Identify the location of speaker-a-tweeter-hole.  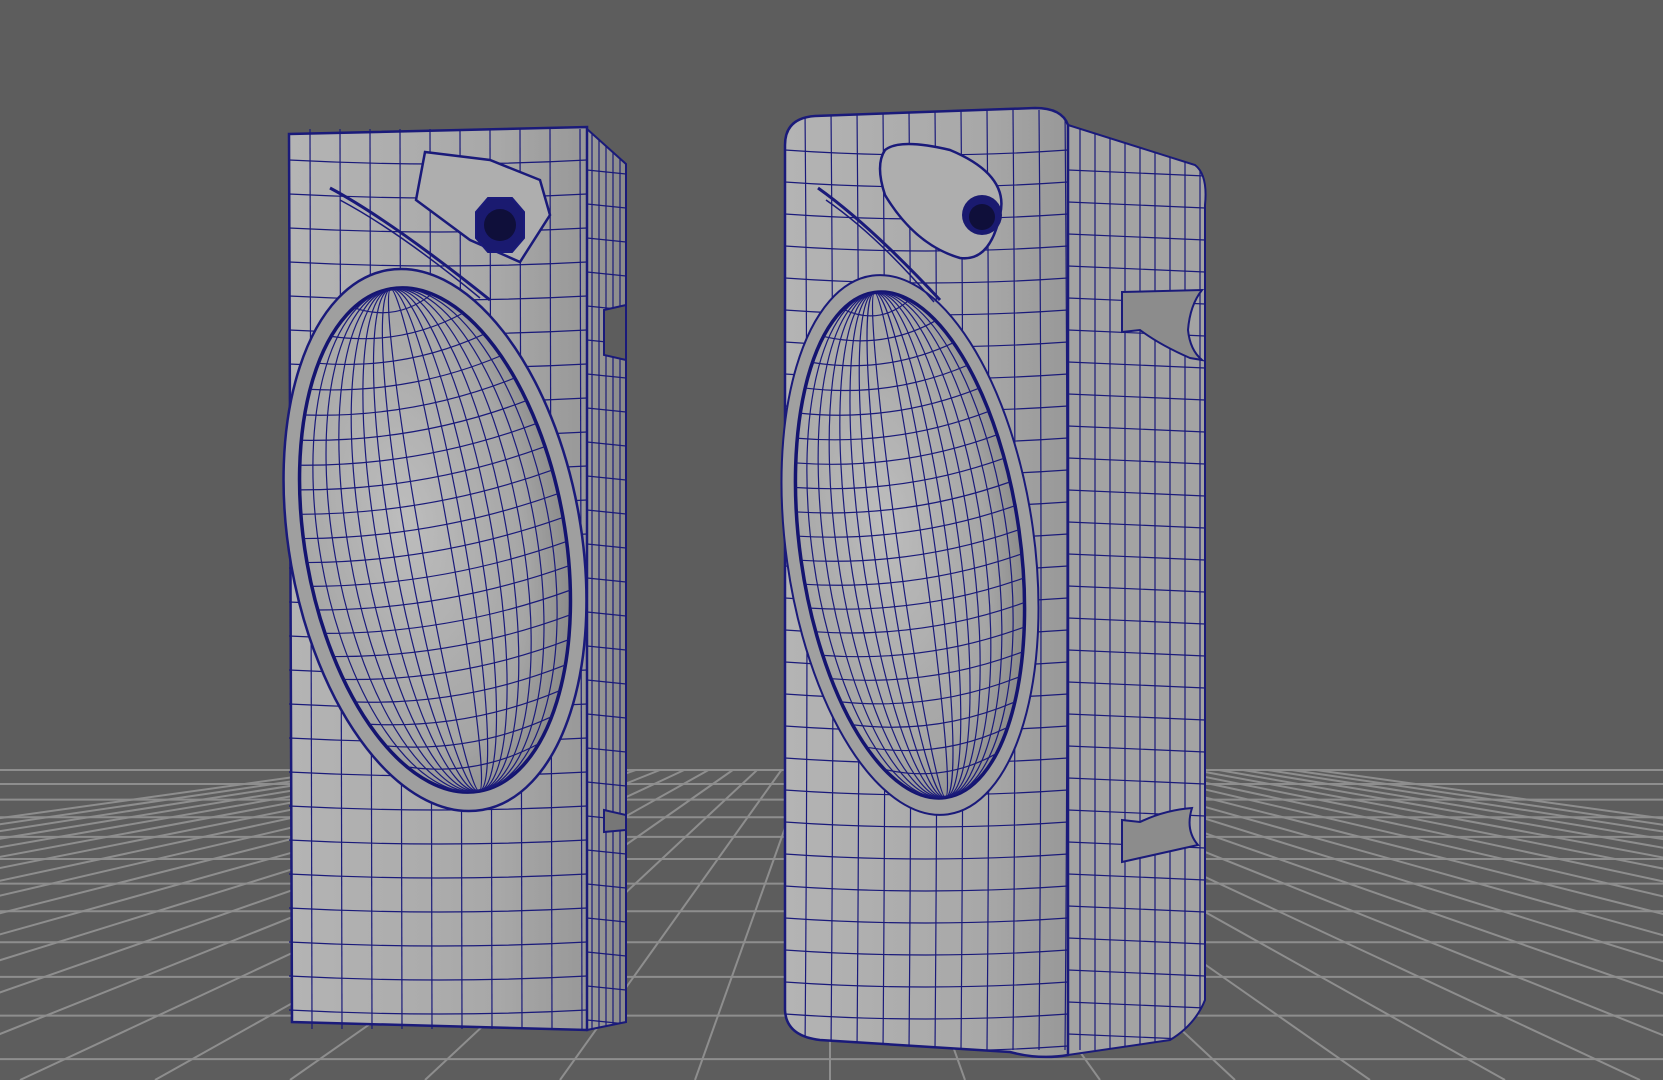
(500, 225).